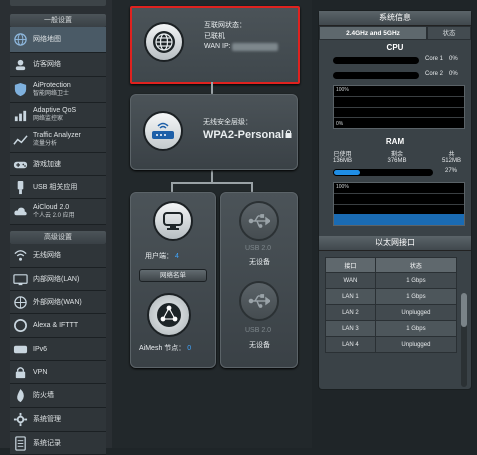 Image resolution: width=477 pixels, height=455 pixels. I want to click on ipv6-icon, so click(20, 349).